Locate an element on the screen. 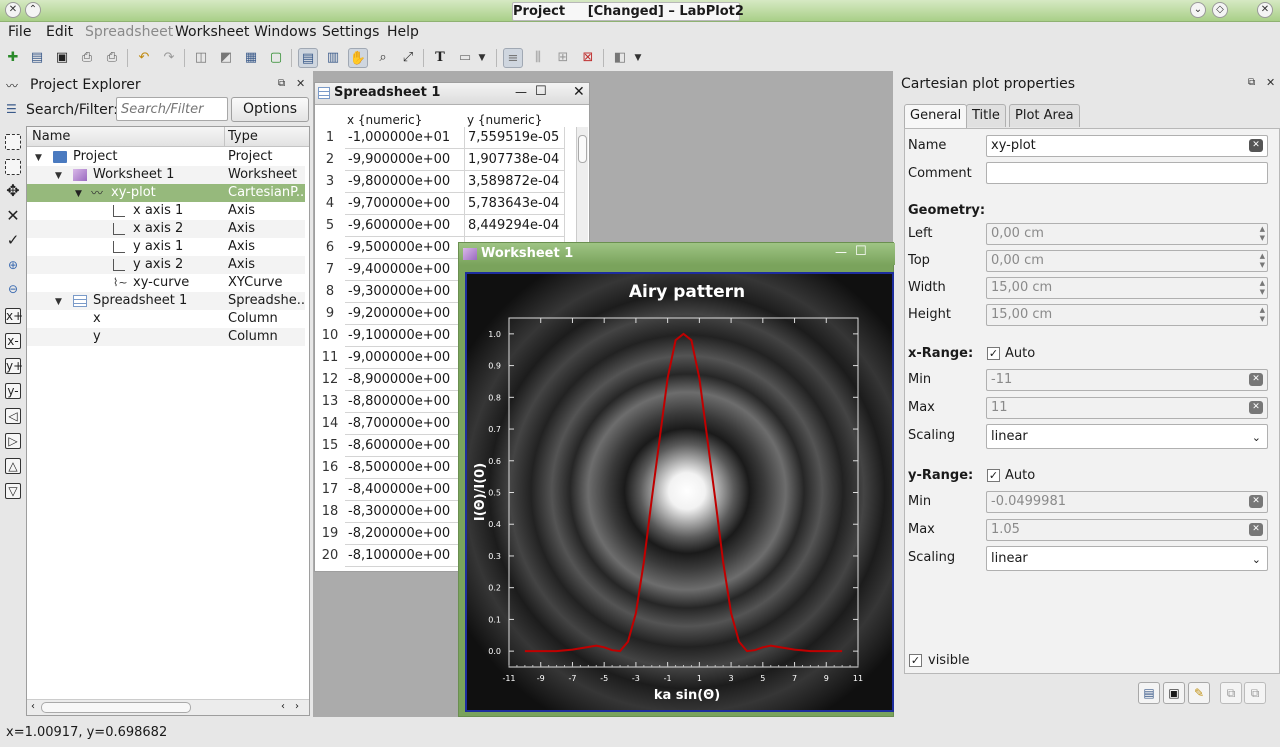  row-number: 7 is located at coordinates (330, 270).